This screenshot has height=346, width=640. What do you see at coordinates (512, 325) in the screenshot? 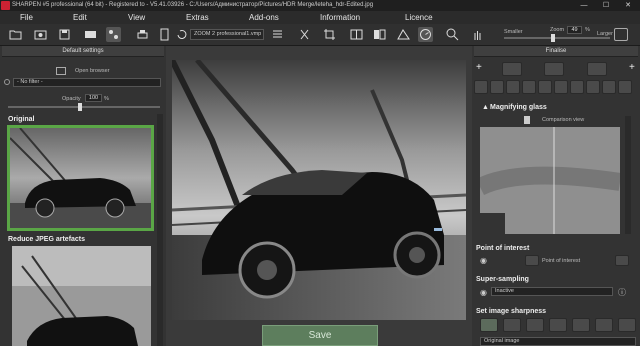
I see `sharpness-2-icon` at bounding box center [512, 325].